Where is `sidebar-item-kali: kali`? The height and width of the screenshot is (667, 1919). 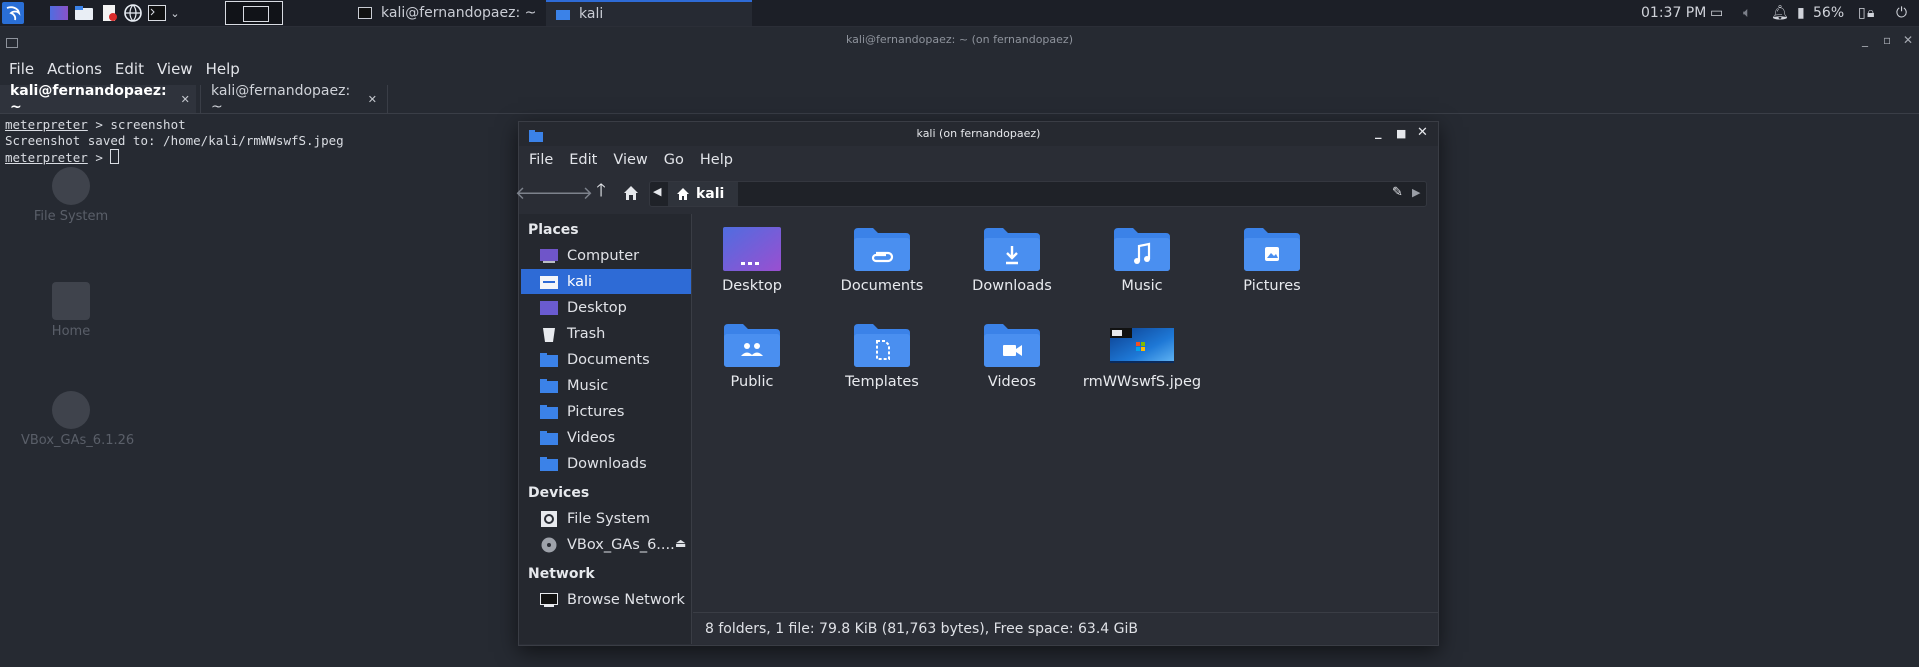 sidebar-item-kali: kali is located at coordinates (606, 281).